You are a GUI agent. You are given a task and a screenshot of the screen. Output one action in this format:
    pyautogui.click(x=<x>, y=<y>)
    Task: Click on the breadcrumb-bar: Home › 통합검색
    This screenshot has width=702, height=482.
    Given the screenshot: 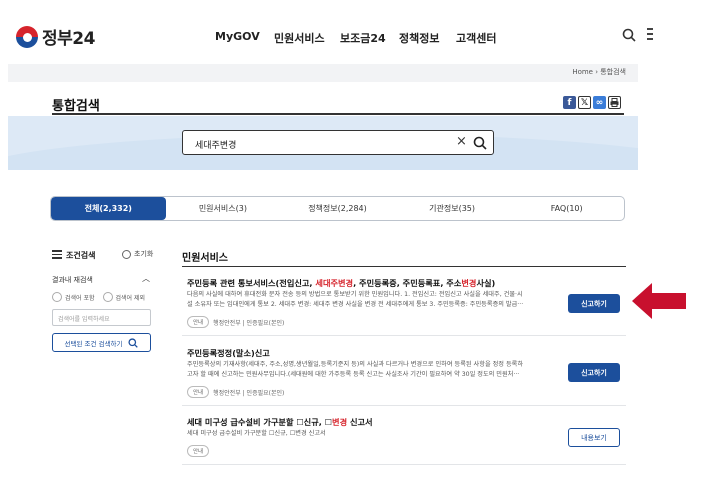 What is the action you would take?
    pyautogui.click(x=323, y=73)
    